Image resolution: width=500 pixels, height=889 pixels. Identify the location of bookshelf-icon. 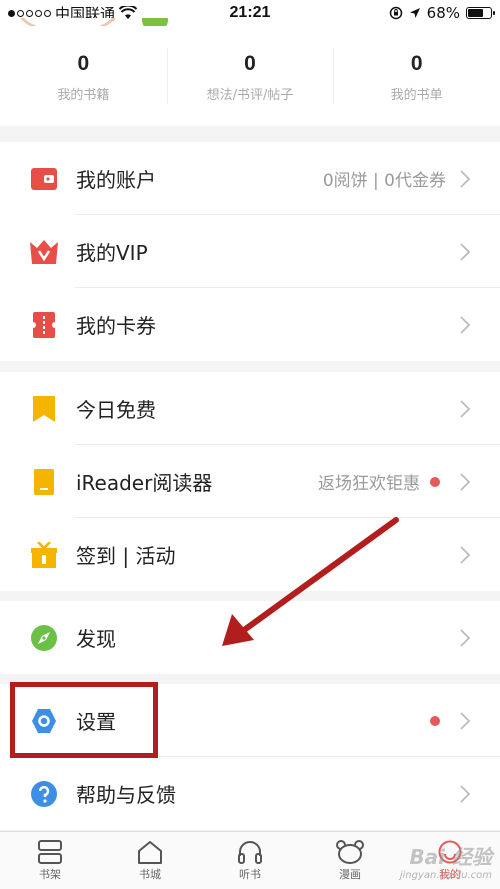
(50, 851).